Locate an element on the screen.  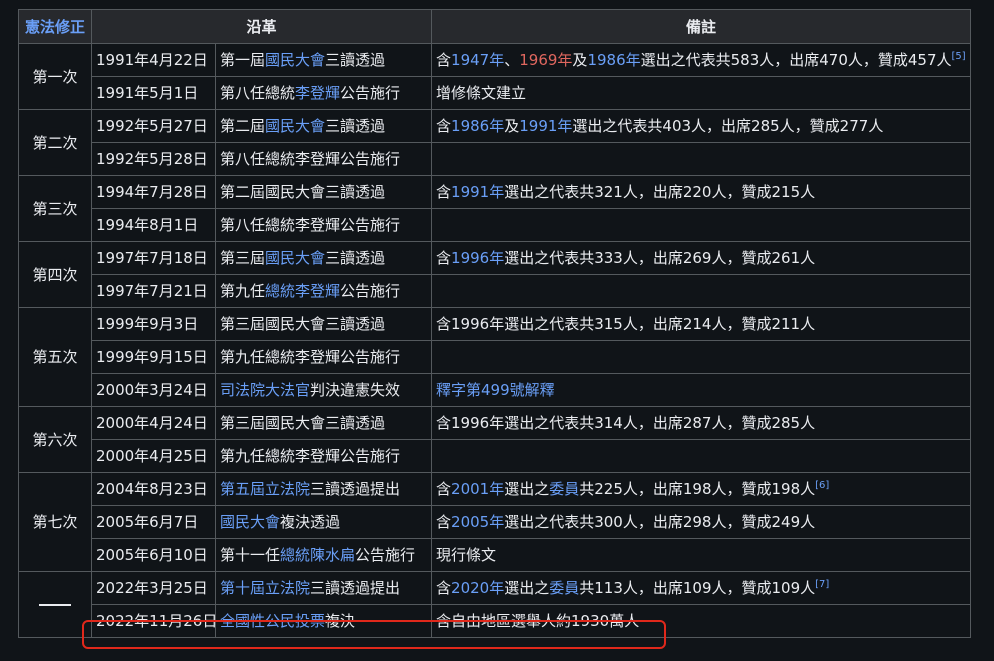
link-2005: 2005年 is located at coordinates (477, 522).